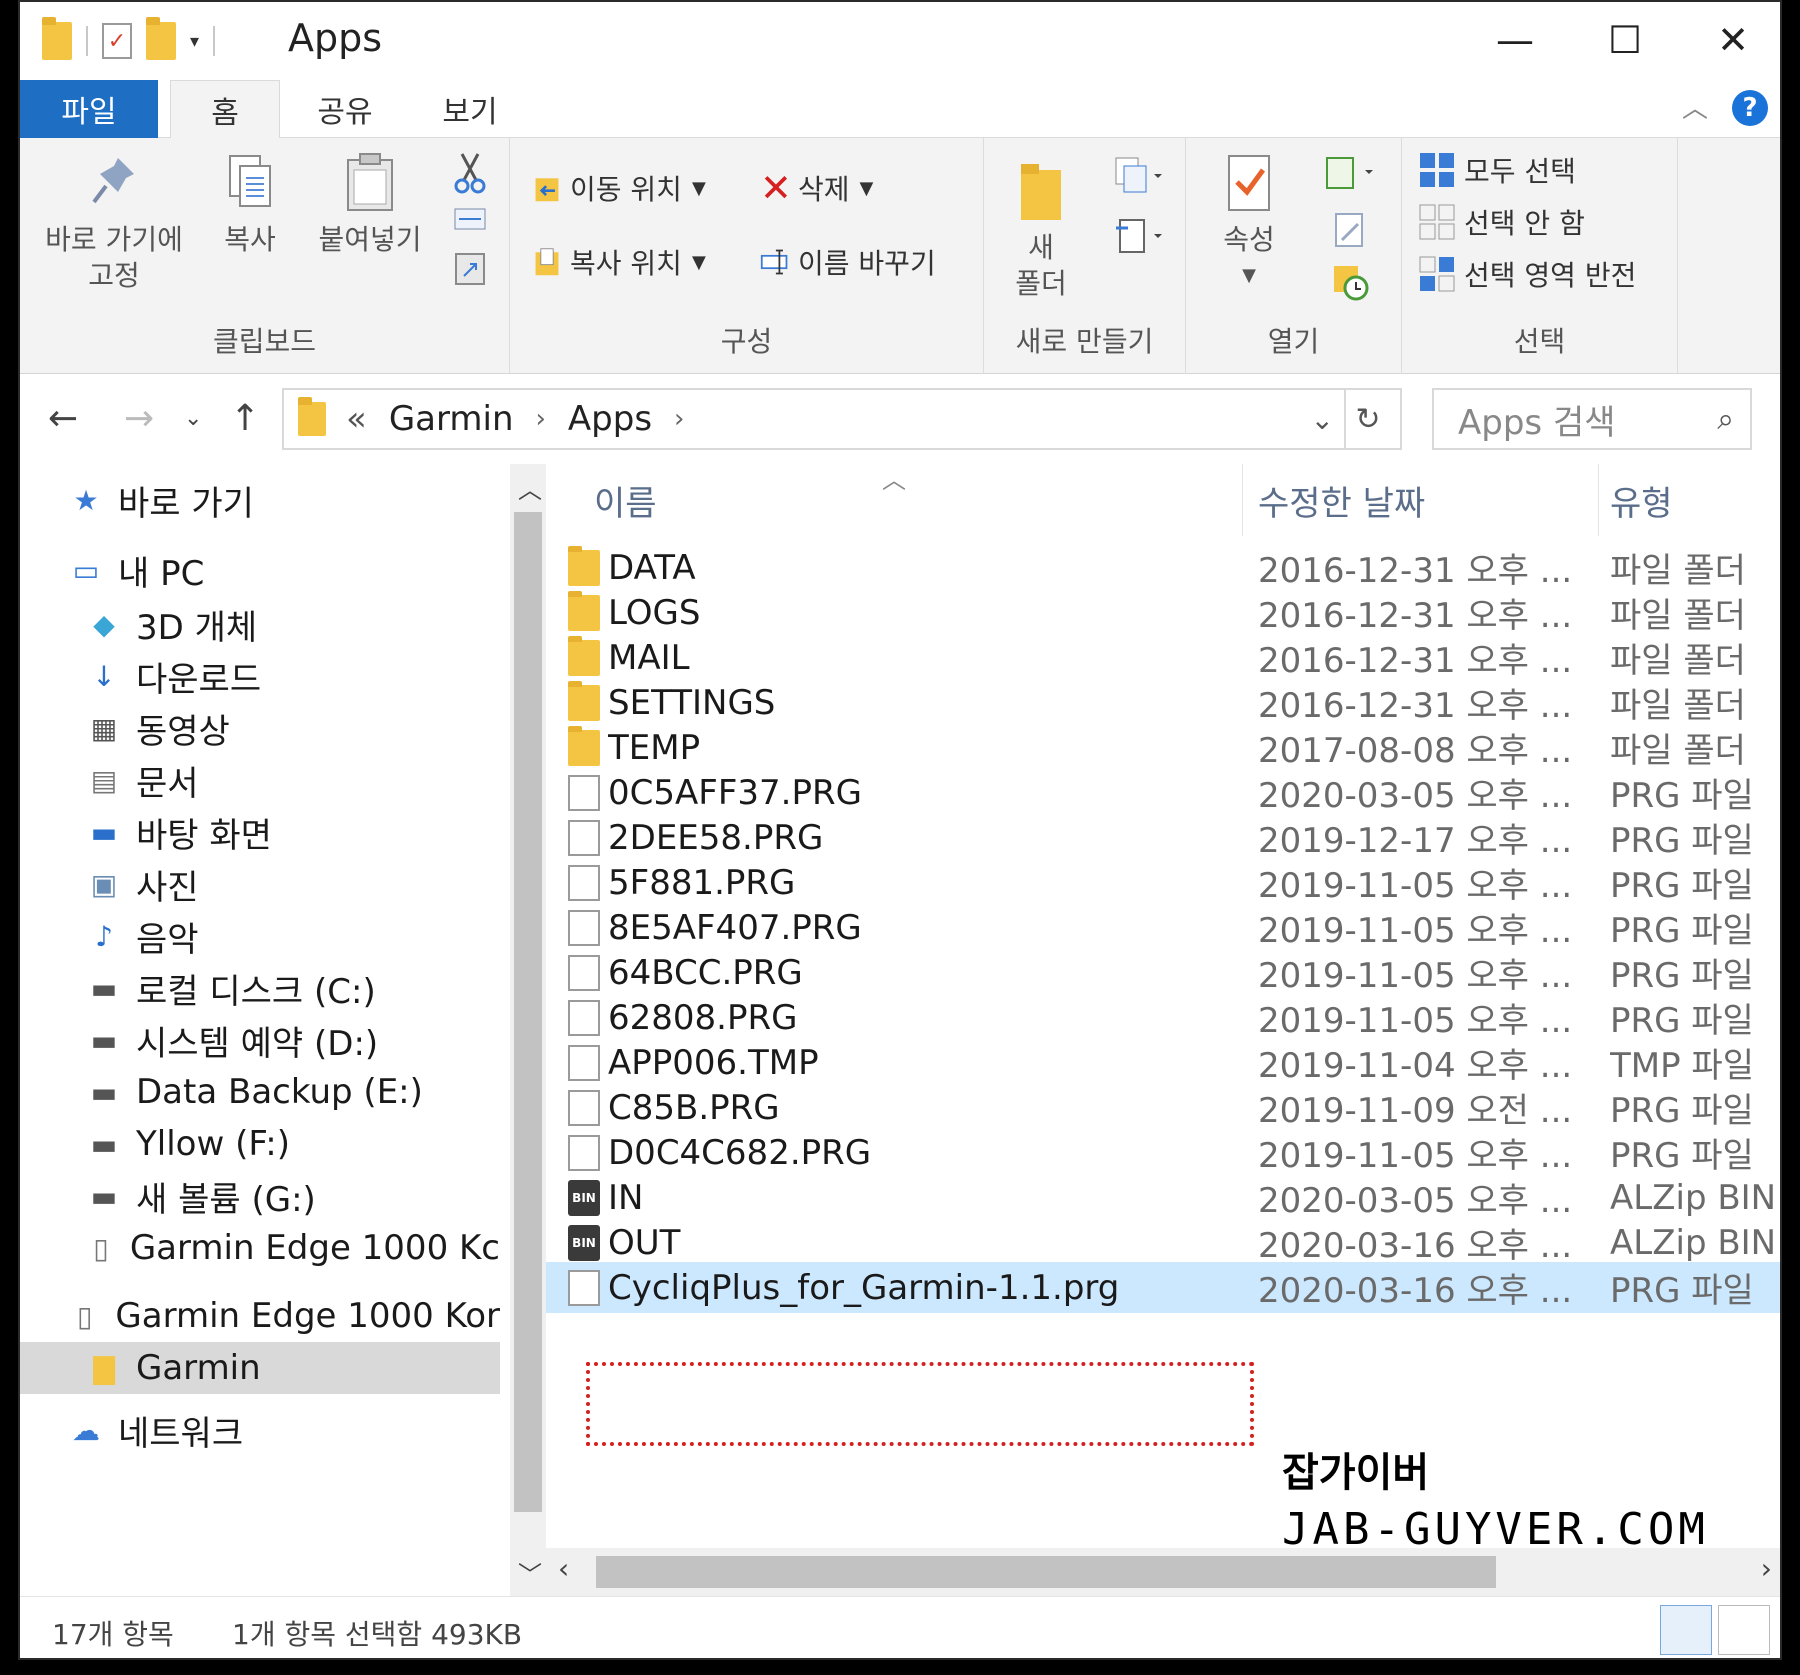 The height and width of the screenshot is (1675, 1800). I want to click on tab-share: 공유, so click(345, 109).